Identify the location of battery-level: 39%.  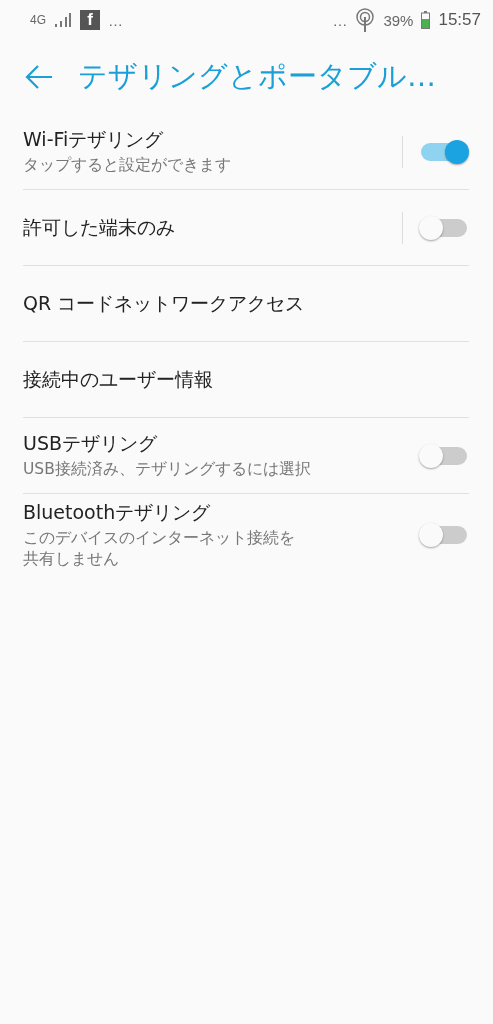
(398, 20).